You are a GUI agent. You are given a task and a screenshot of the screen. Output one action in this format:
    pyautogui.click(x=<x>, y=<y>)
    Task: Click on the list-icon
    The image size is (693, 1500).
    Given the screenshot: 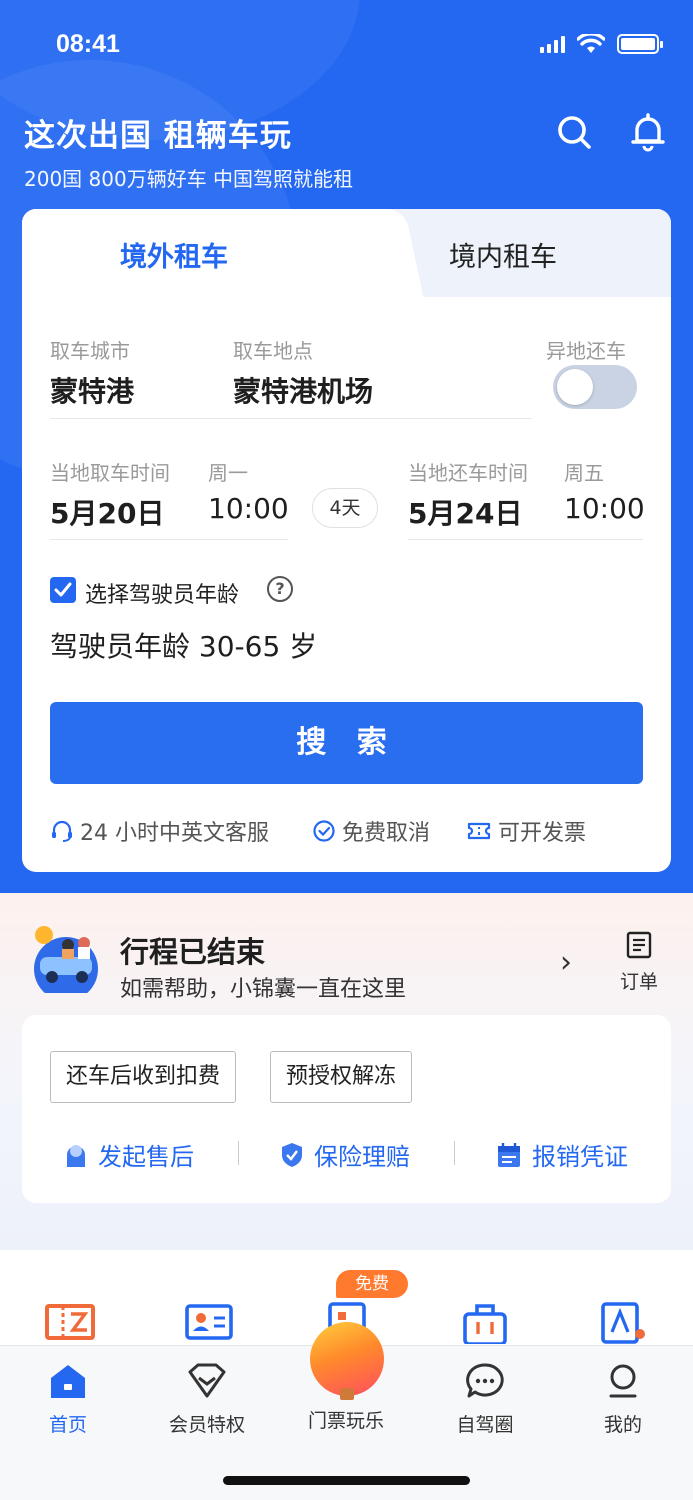 What is the action you would take?
    pyautogui.click(x=639, y=945)
    